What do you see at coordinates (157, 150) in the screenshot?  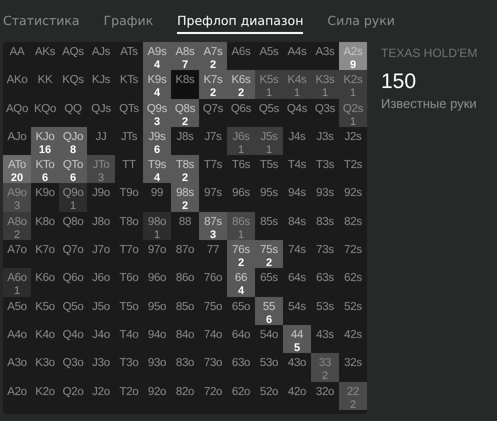 I see `hand-count: 6` at bounding box center [157, 150].